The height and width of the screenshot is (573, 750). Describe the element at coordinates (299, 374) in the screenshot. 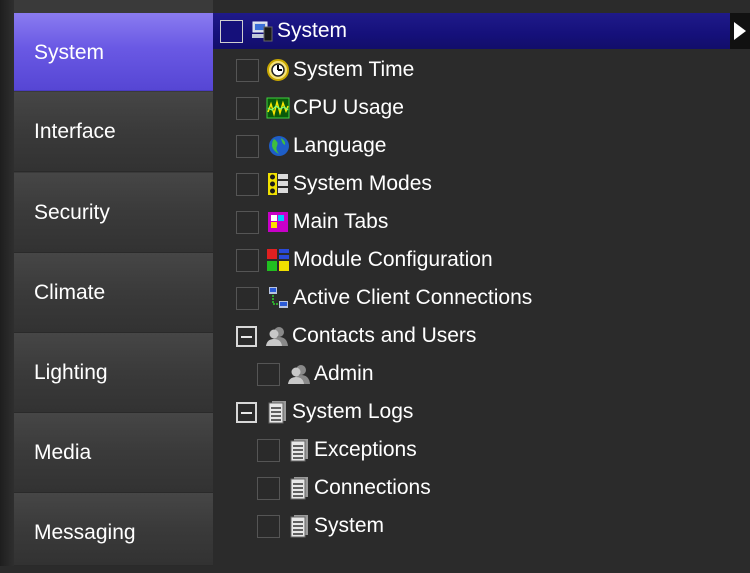

I see `user-icon` at that location.